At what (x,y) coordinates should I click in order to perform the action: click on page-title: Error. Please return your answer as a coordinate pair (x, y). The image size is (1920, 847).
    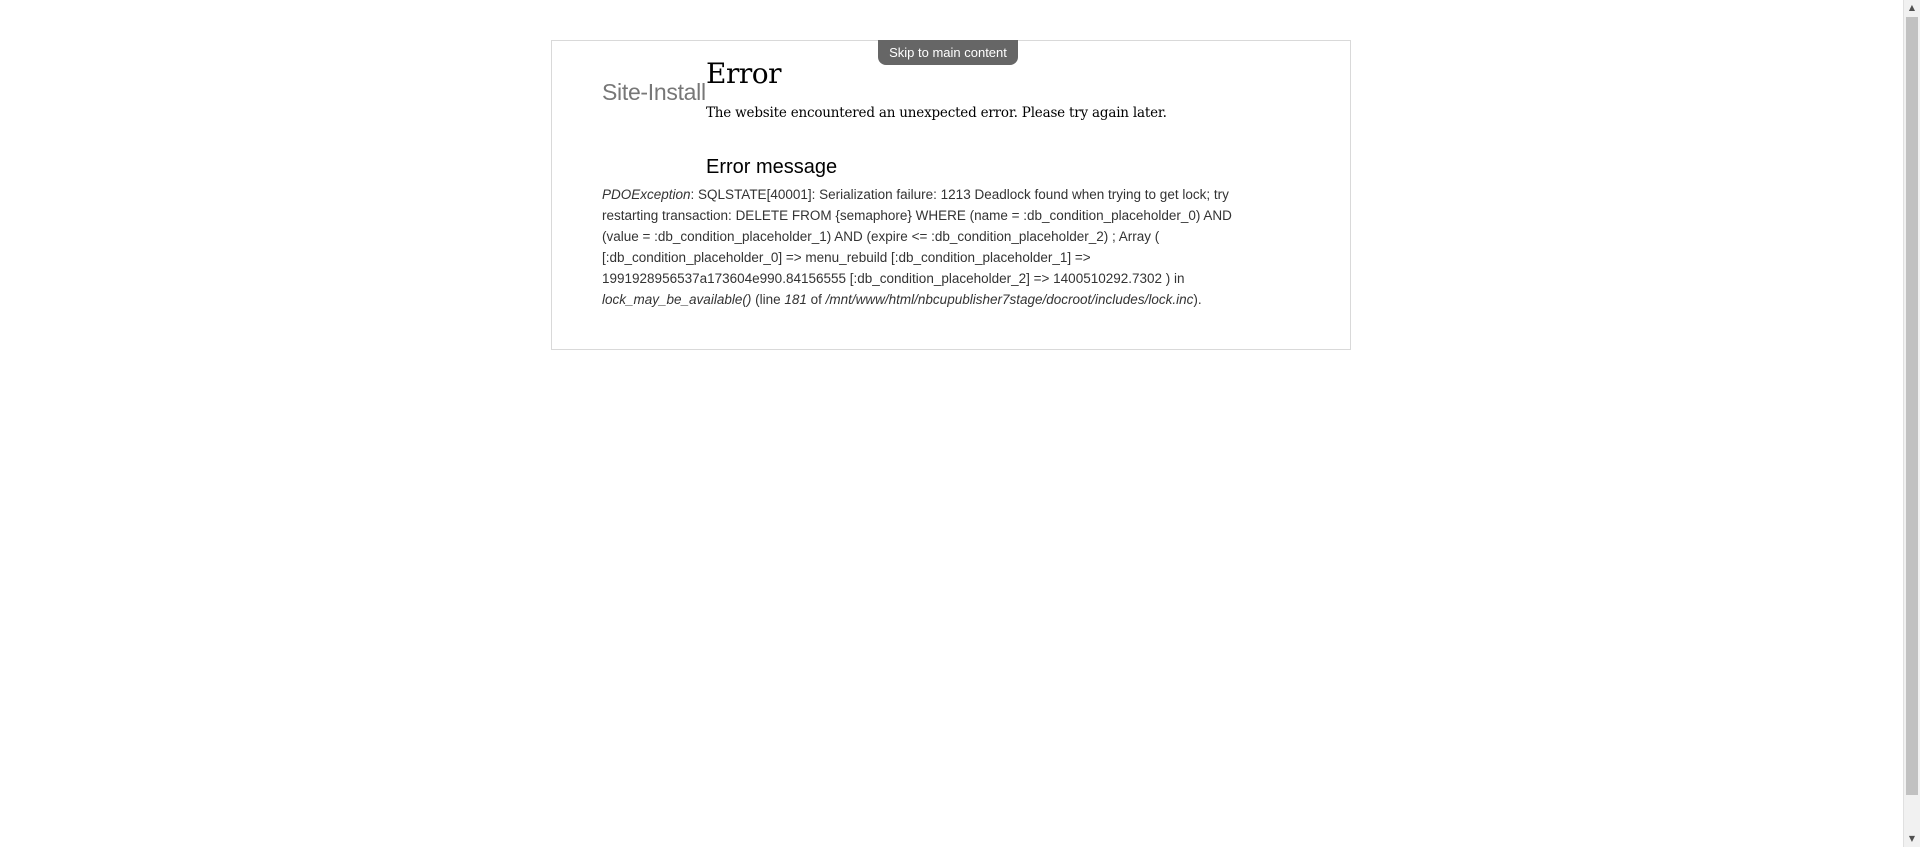
    Looking at the image, I should click on (743, 73).